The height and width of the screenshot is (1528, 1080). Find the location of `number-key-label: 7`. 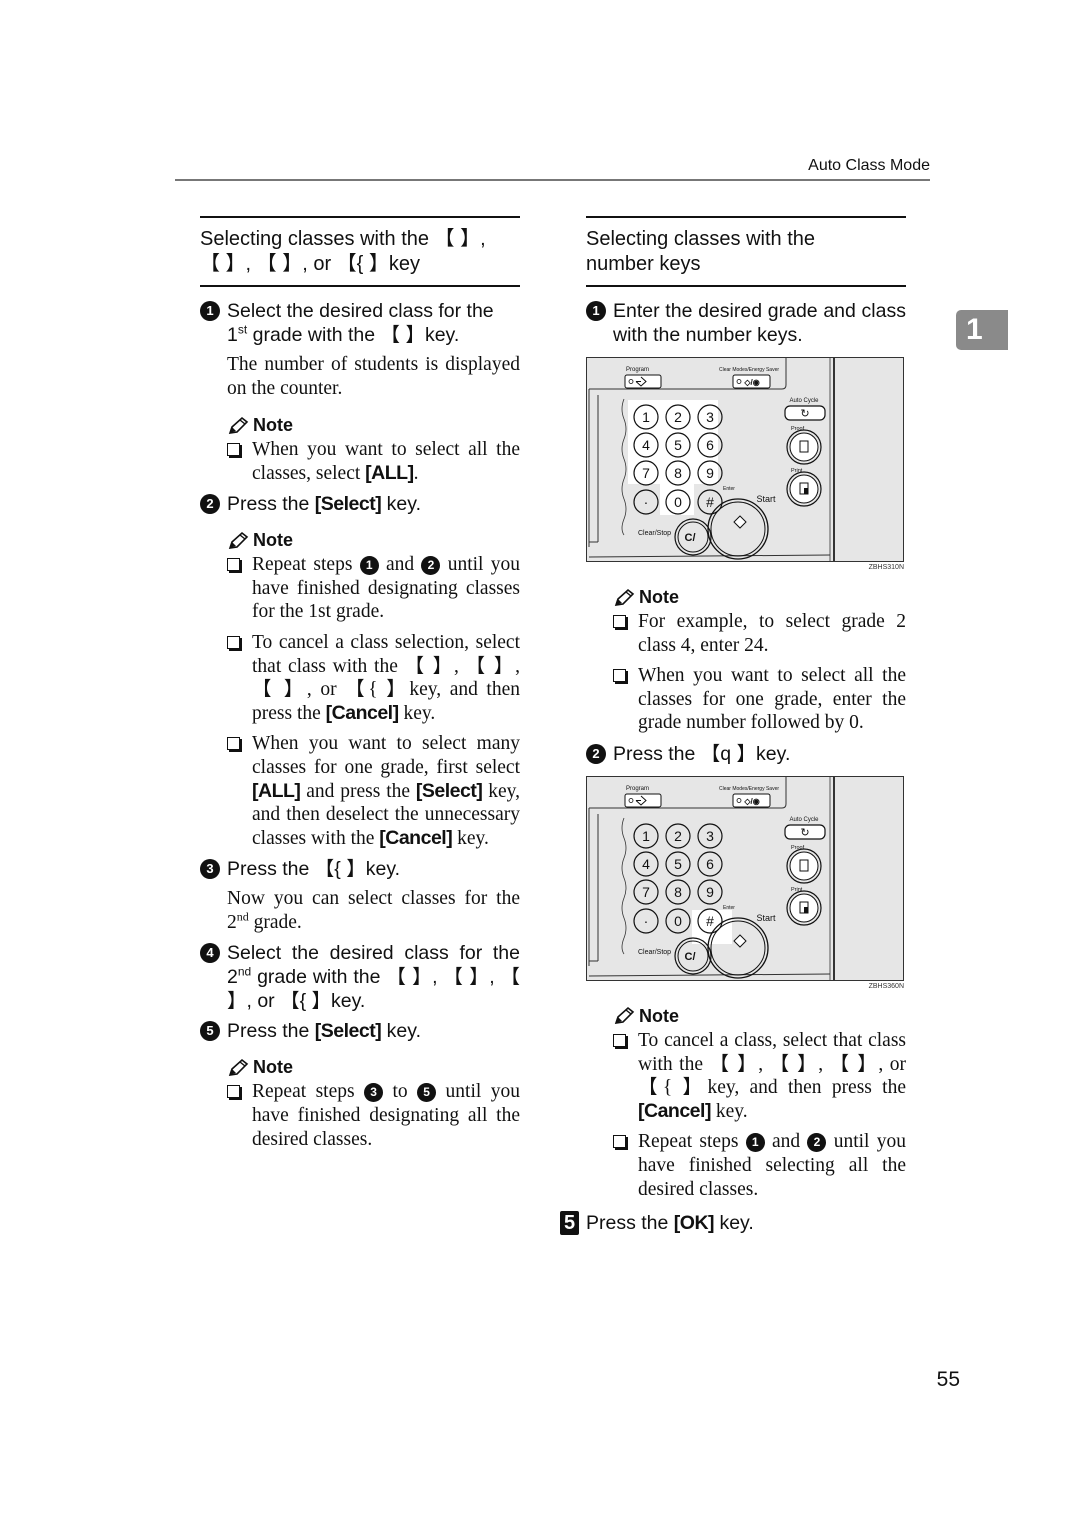

number-key-label: 7 is located at coordinates (646, 892).